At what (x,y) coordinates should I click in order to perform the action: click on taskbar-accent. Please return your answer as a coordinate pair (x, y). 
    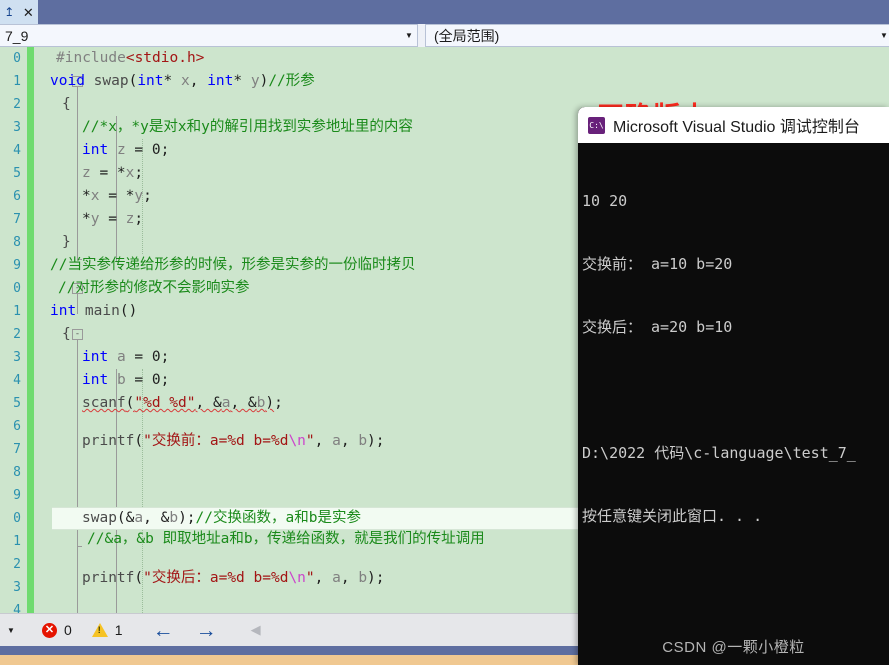
    Looking at the image, I should click on (289, 660).